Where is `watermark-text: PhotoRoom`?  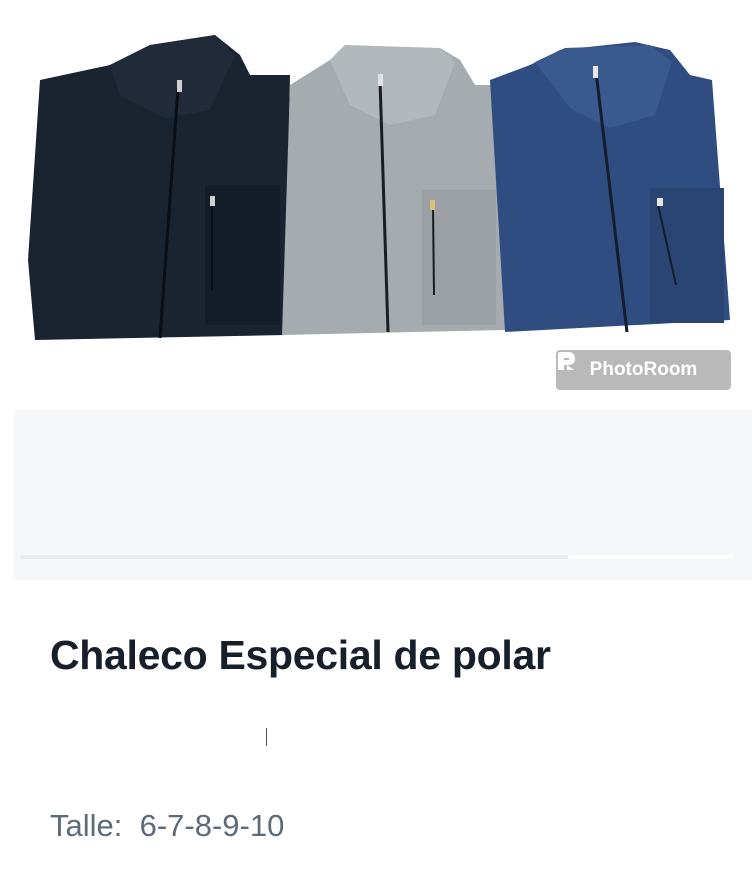 watermark-text: PhotoRoom is located at coordinates (643, 369).